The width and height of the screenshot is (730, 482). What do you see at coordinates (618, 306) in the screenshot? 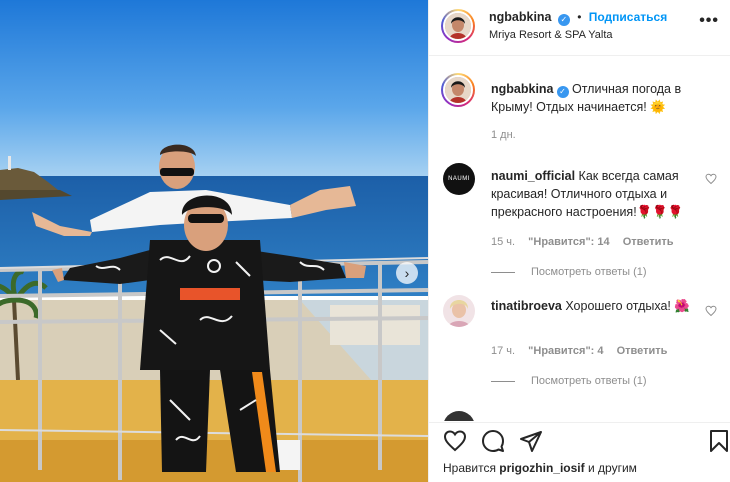
I see `comment-text: Хорошего отдыха!` at bounding box center [618, 306].